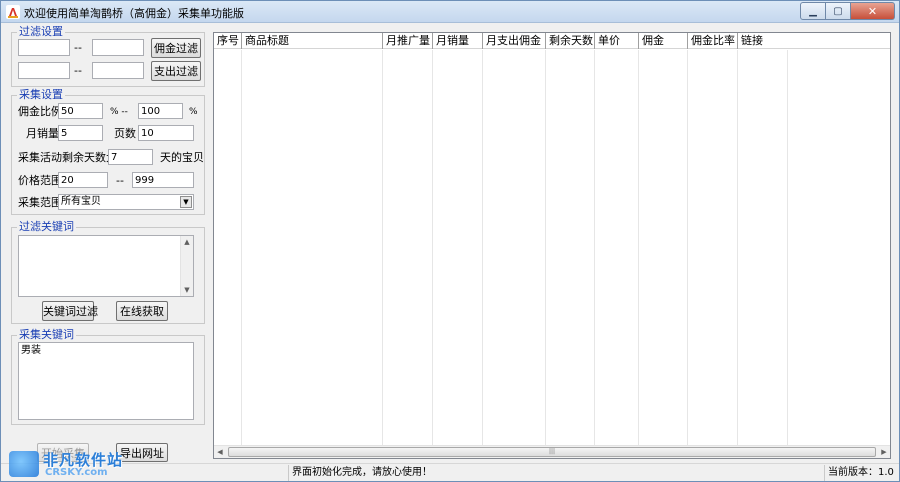  I want to click on days-left-unit: 天的宝贝, so click(182, 157).